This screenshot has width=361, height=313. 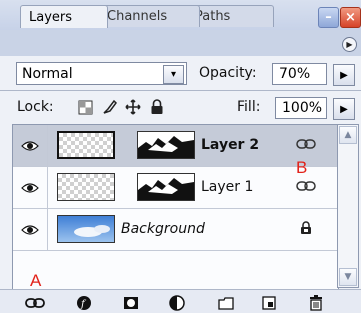 What do you see at coordinates (227, 187) in the screenshot?
I see `layer-name: Layer 1` at bounding box center [227, 187].